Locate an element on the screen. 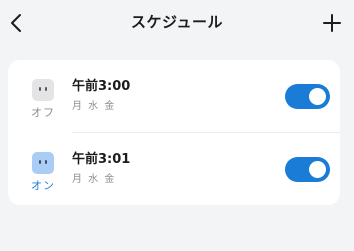 This screenshot has width=354, height=251. schedule-time: 午前3:01 is located at coordinates (101, 159).